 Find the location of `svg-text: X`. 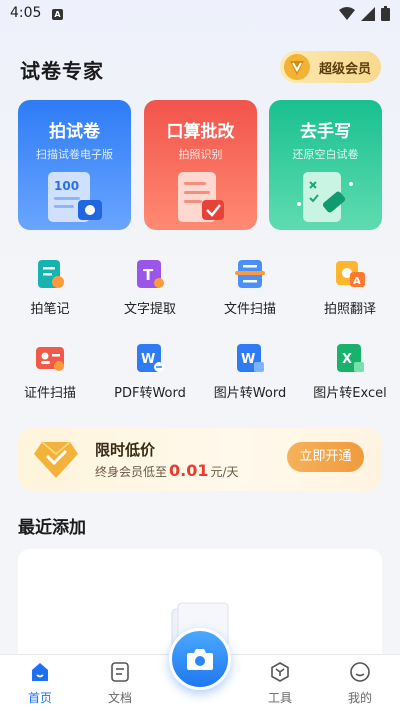

svg-text: X is located at coordinates (347, 359).